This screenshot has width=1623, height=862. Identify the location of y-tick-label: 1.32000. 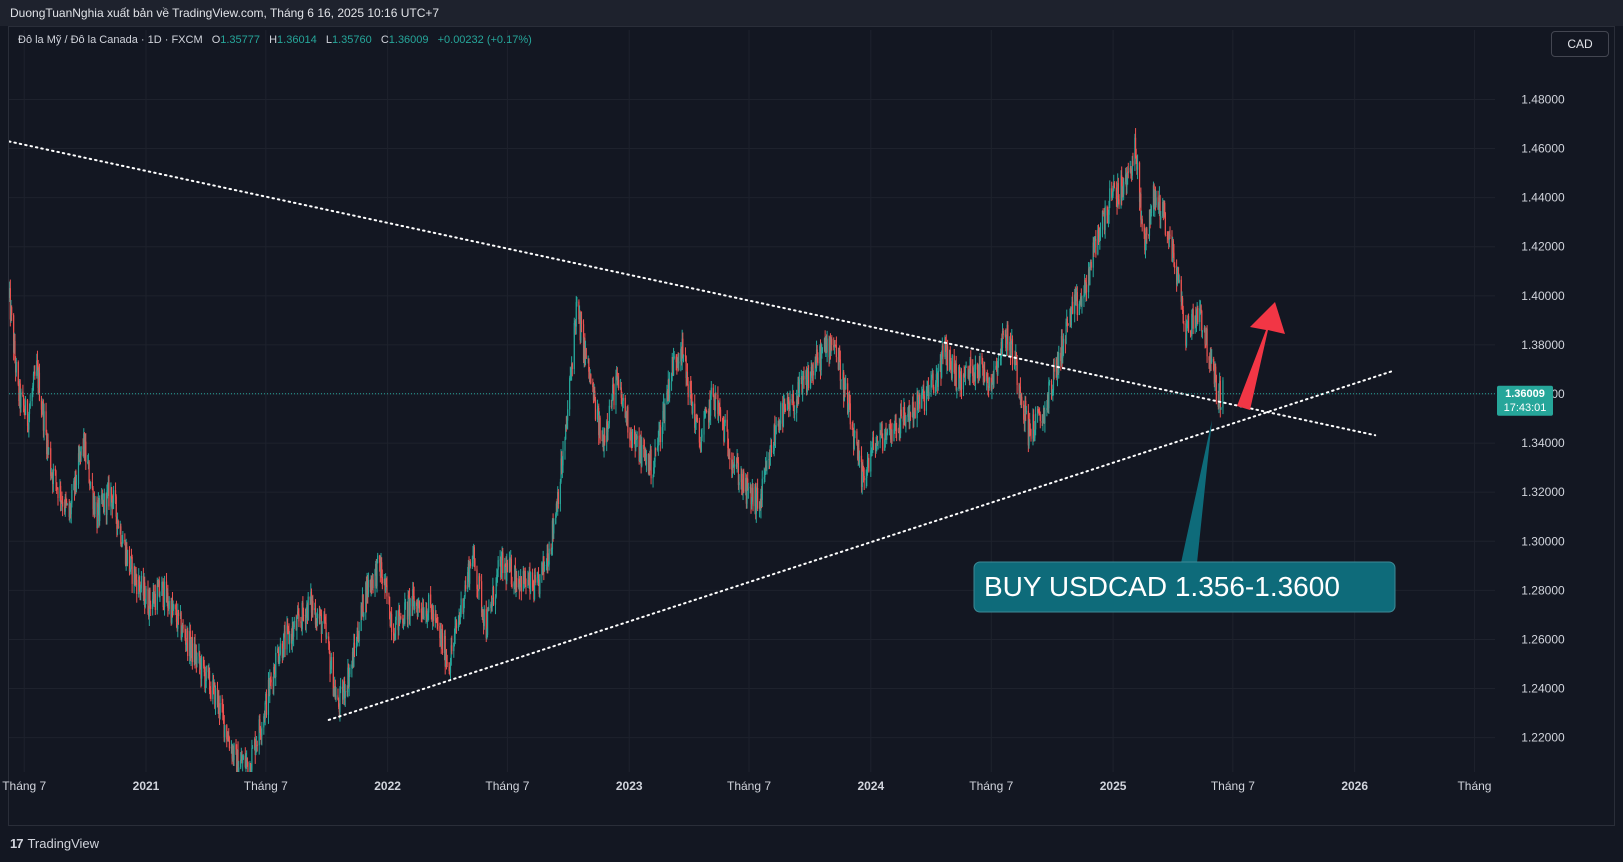
(1543, 492).